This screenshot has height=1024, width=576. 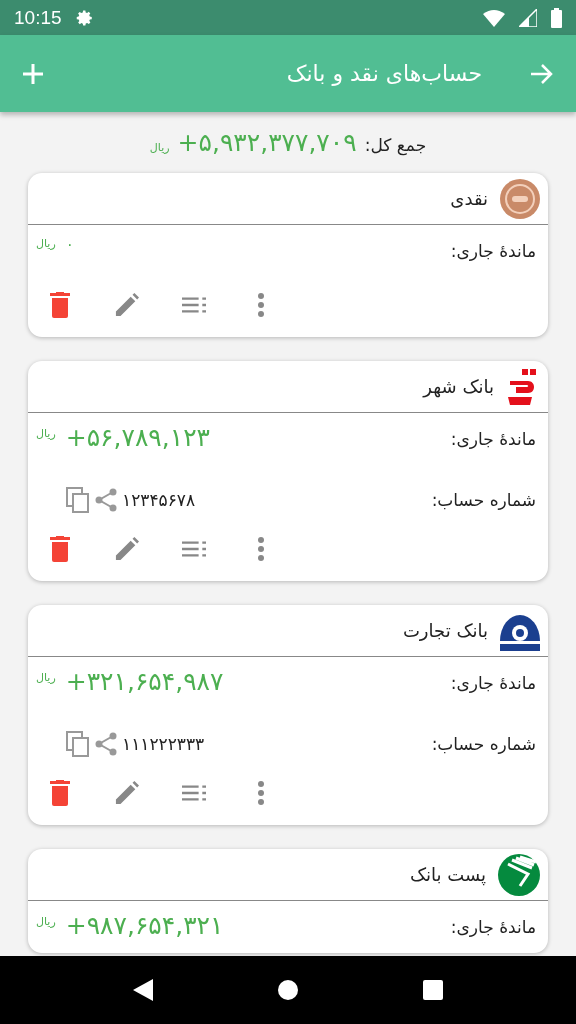 I want to click on account-name: پست بانک, so click(x=447, y=874).